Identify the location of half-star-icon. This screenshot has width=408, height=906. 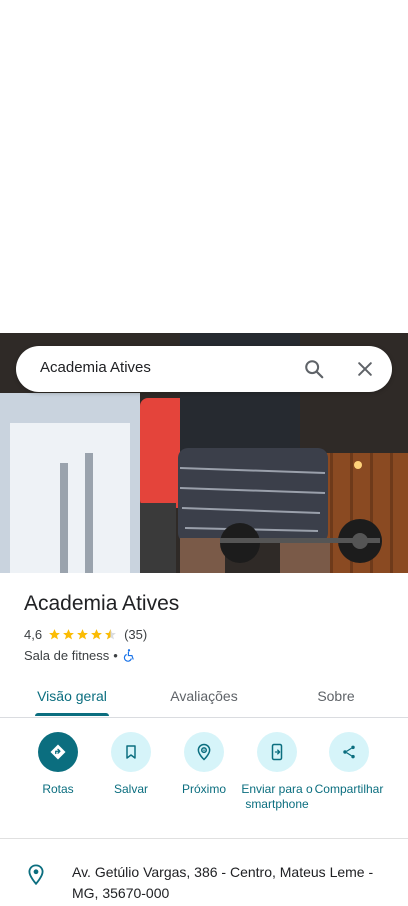
(110, 633).